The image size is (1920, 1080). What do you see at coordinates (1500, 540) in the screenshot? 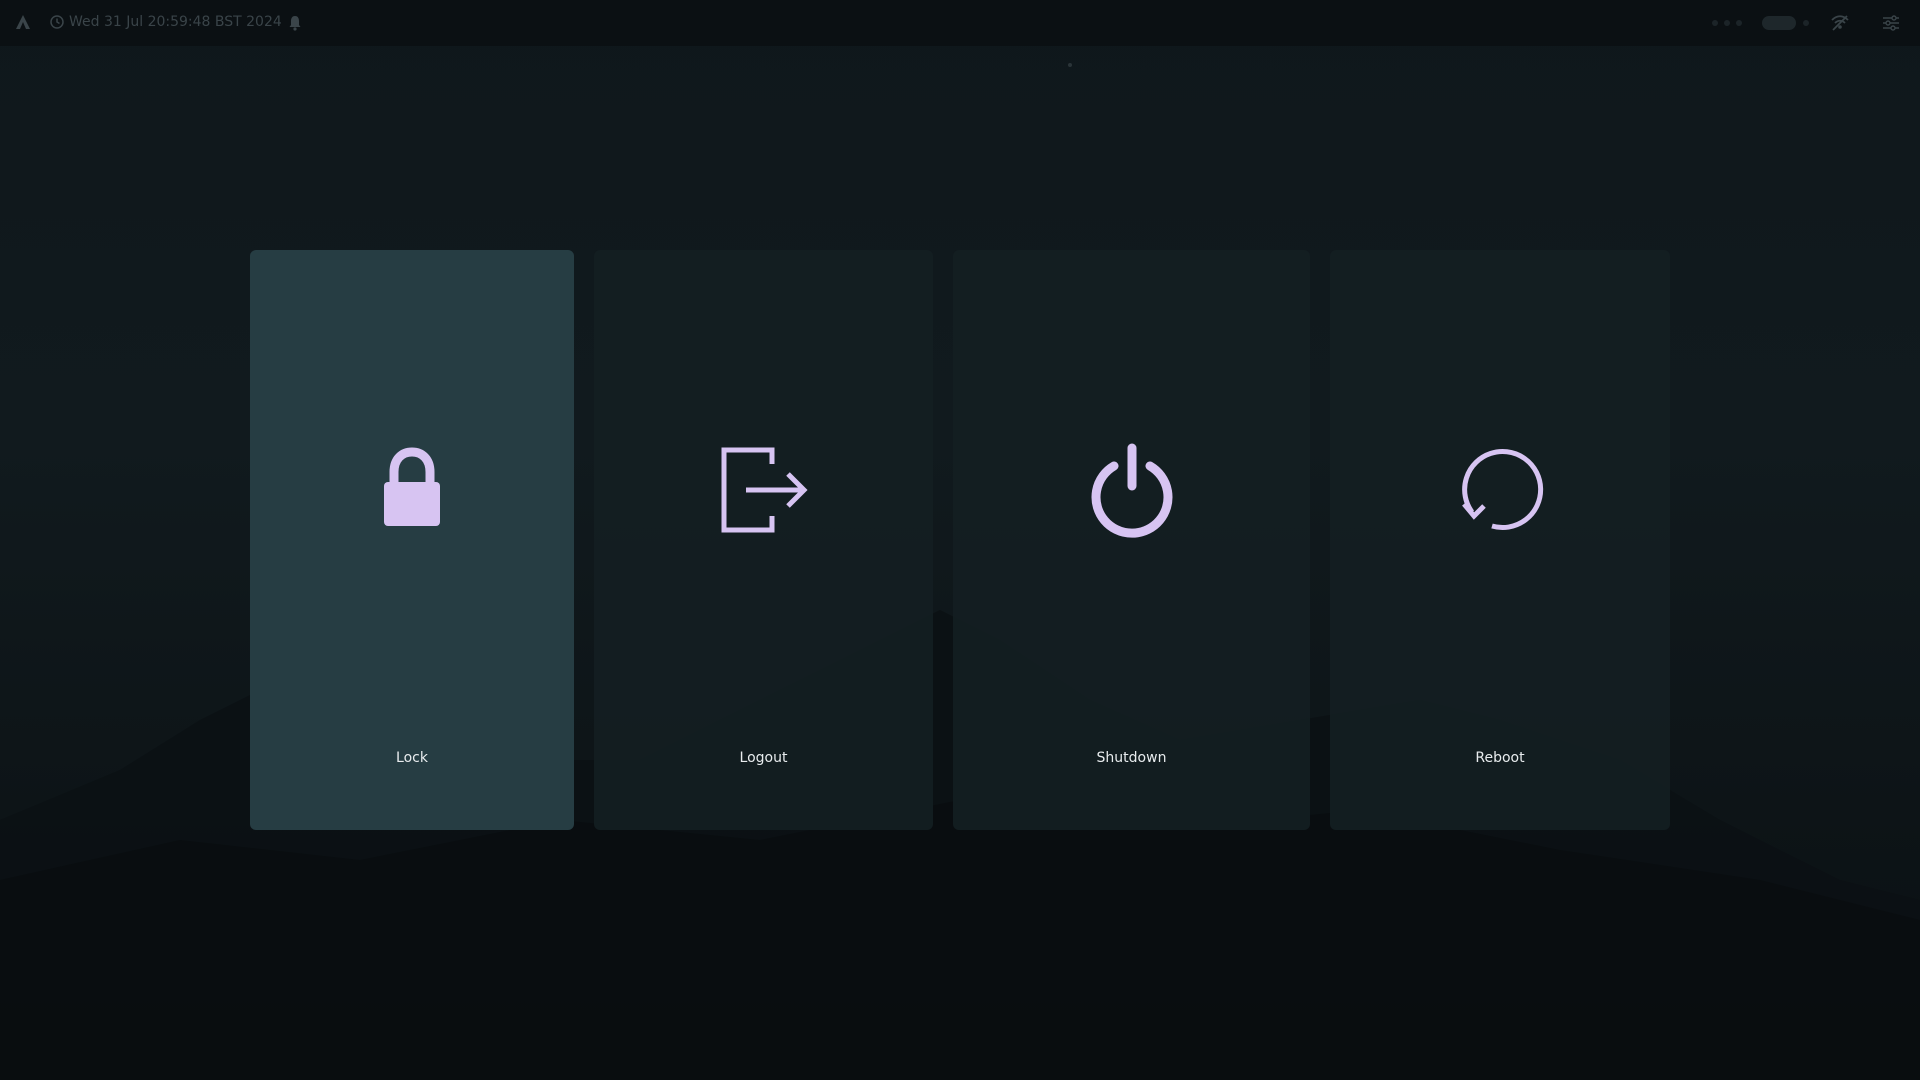
I see `reboot-option: Reboot` at bounding box center [1500, 540].